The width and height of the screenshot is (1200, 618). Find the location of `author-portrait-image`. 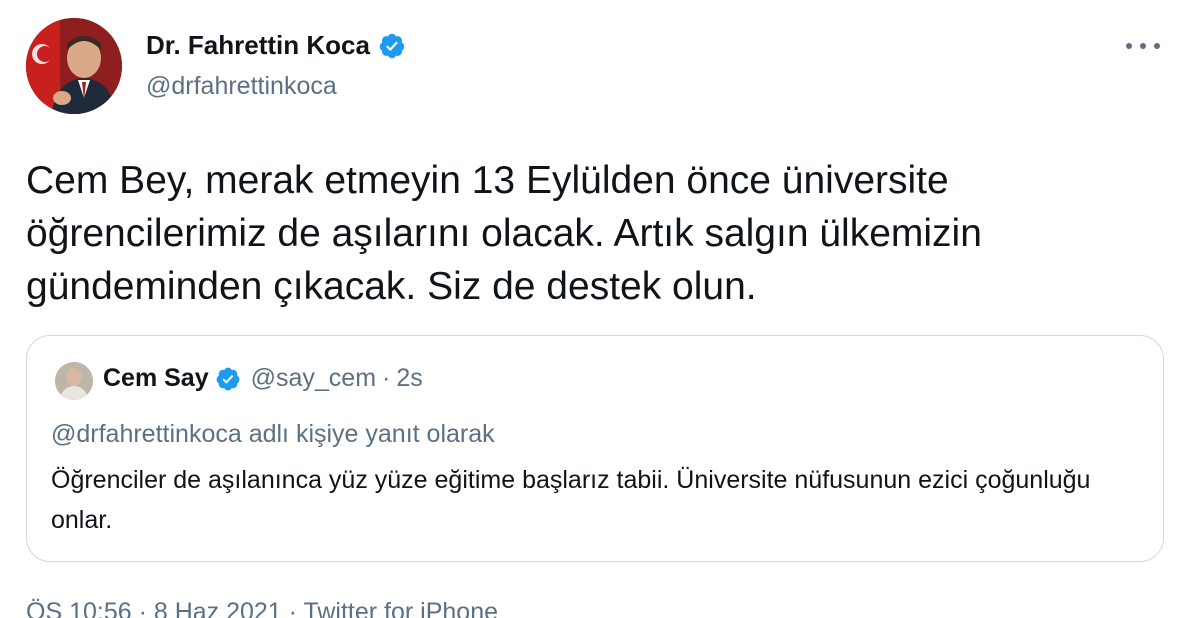

author-portrait-image is located at coordinates (74, 66).